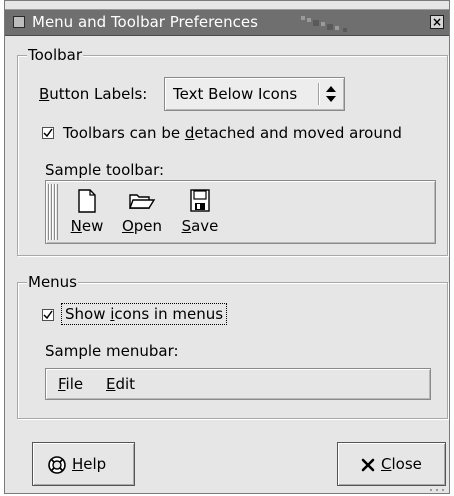 Image resolution: width=454 pixels, height=496 pixels. What do you see at coordinates (238, 384) in the screenshot?
I see `sample-menubar: File Edit` at bounding box center [238, 384].